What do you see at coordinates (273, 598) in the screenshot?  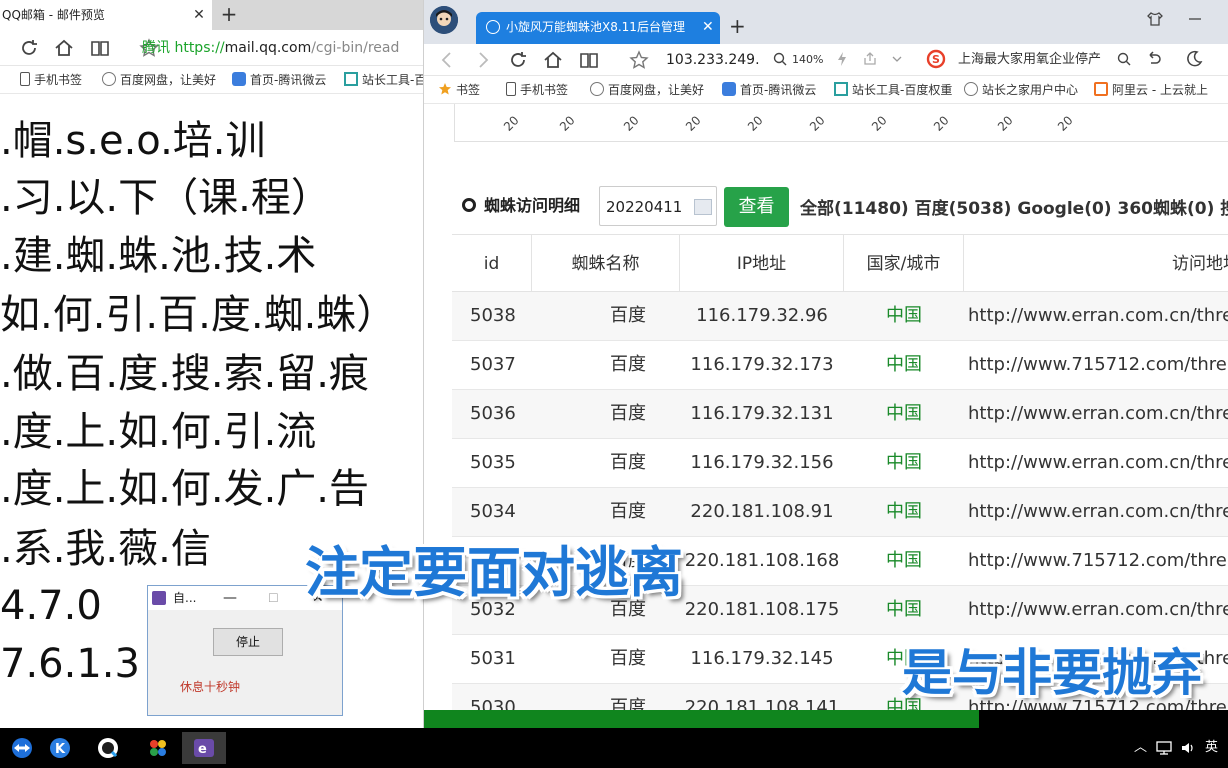 I see `maximize-button: ☐` at bounding box center [273, 598].